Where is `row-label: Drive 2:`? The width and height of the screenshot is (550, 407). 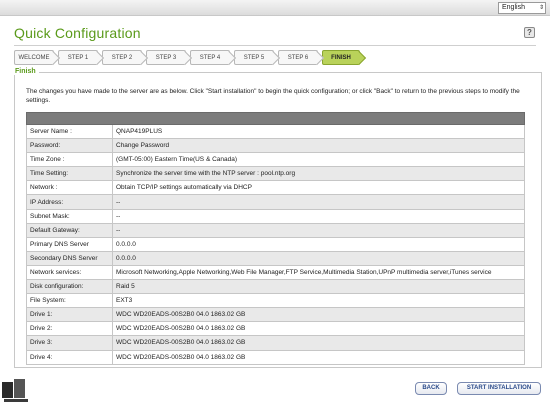
row-label: Drive 2: is located at coordinates (69, 329).